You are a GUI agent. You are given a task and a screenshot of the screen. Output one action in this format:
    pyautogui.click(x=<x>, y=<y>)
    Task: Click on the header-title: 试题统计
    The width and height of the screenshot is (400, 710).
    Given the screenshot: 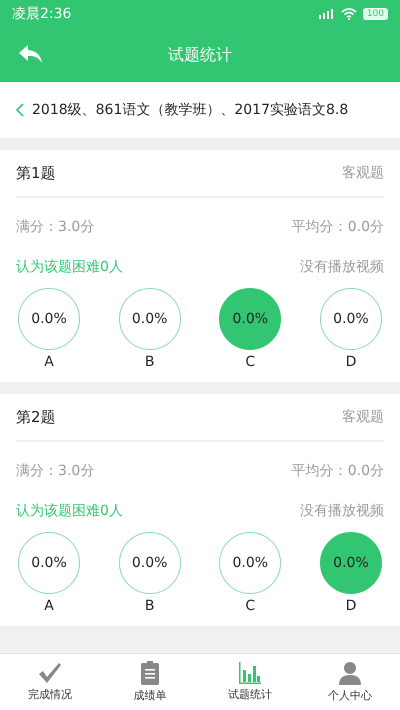 What is the action you would take?
    pyautogui.click(x=200, y=55)
    